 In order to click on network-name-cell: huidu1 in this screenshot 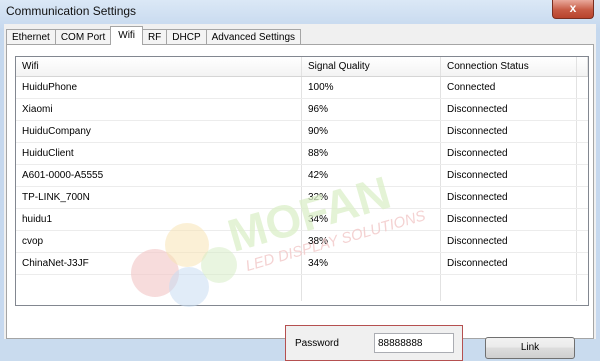, I will do `click(159, 219)`.